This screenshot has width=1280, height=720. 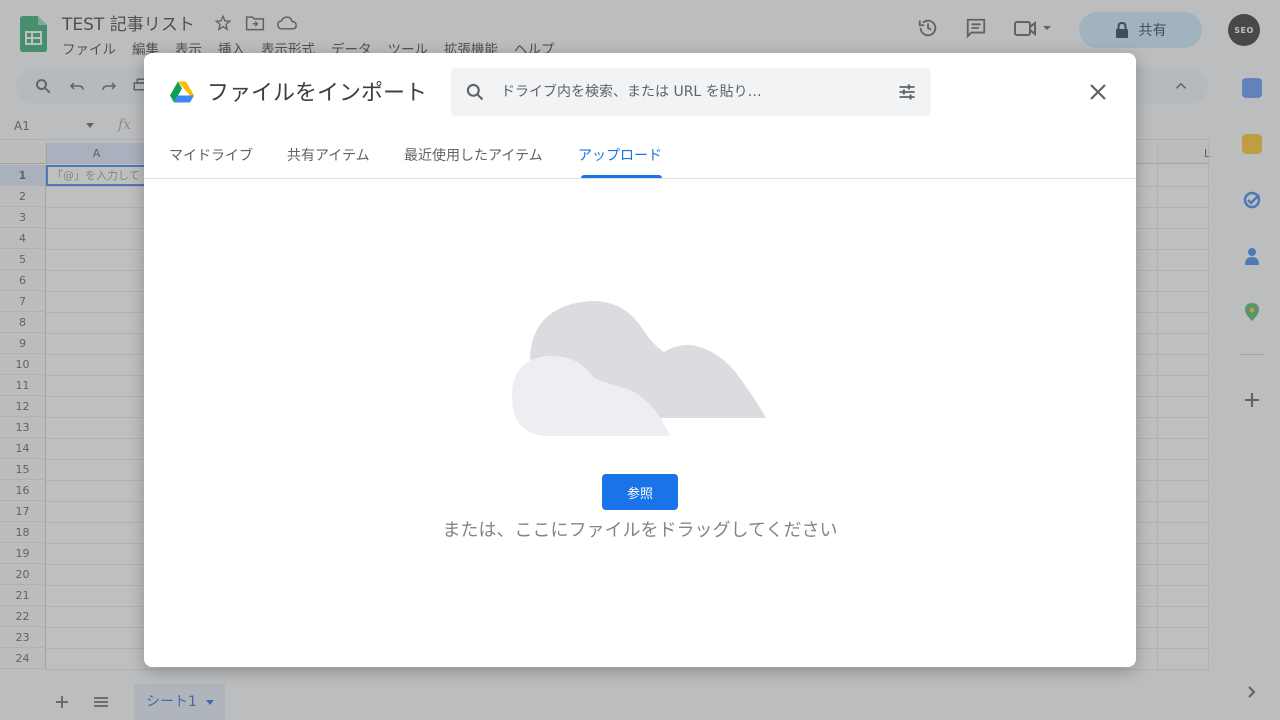 I want to click on cloud-upload-illustration, so click(x=639, y=368).